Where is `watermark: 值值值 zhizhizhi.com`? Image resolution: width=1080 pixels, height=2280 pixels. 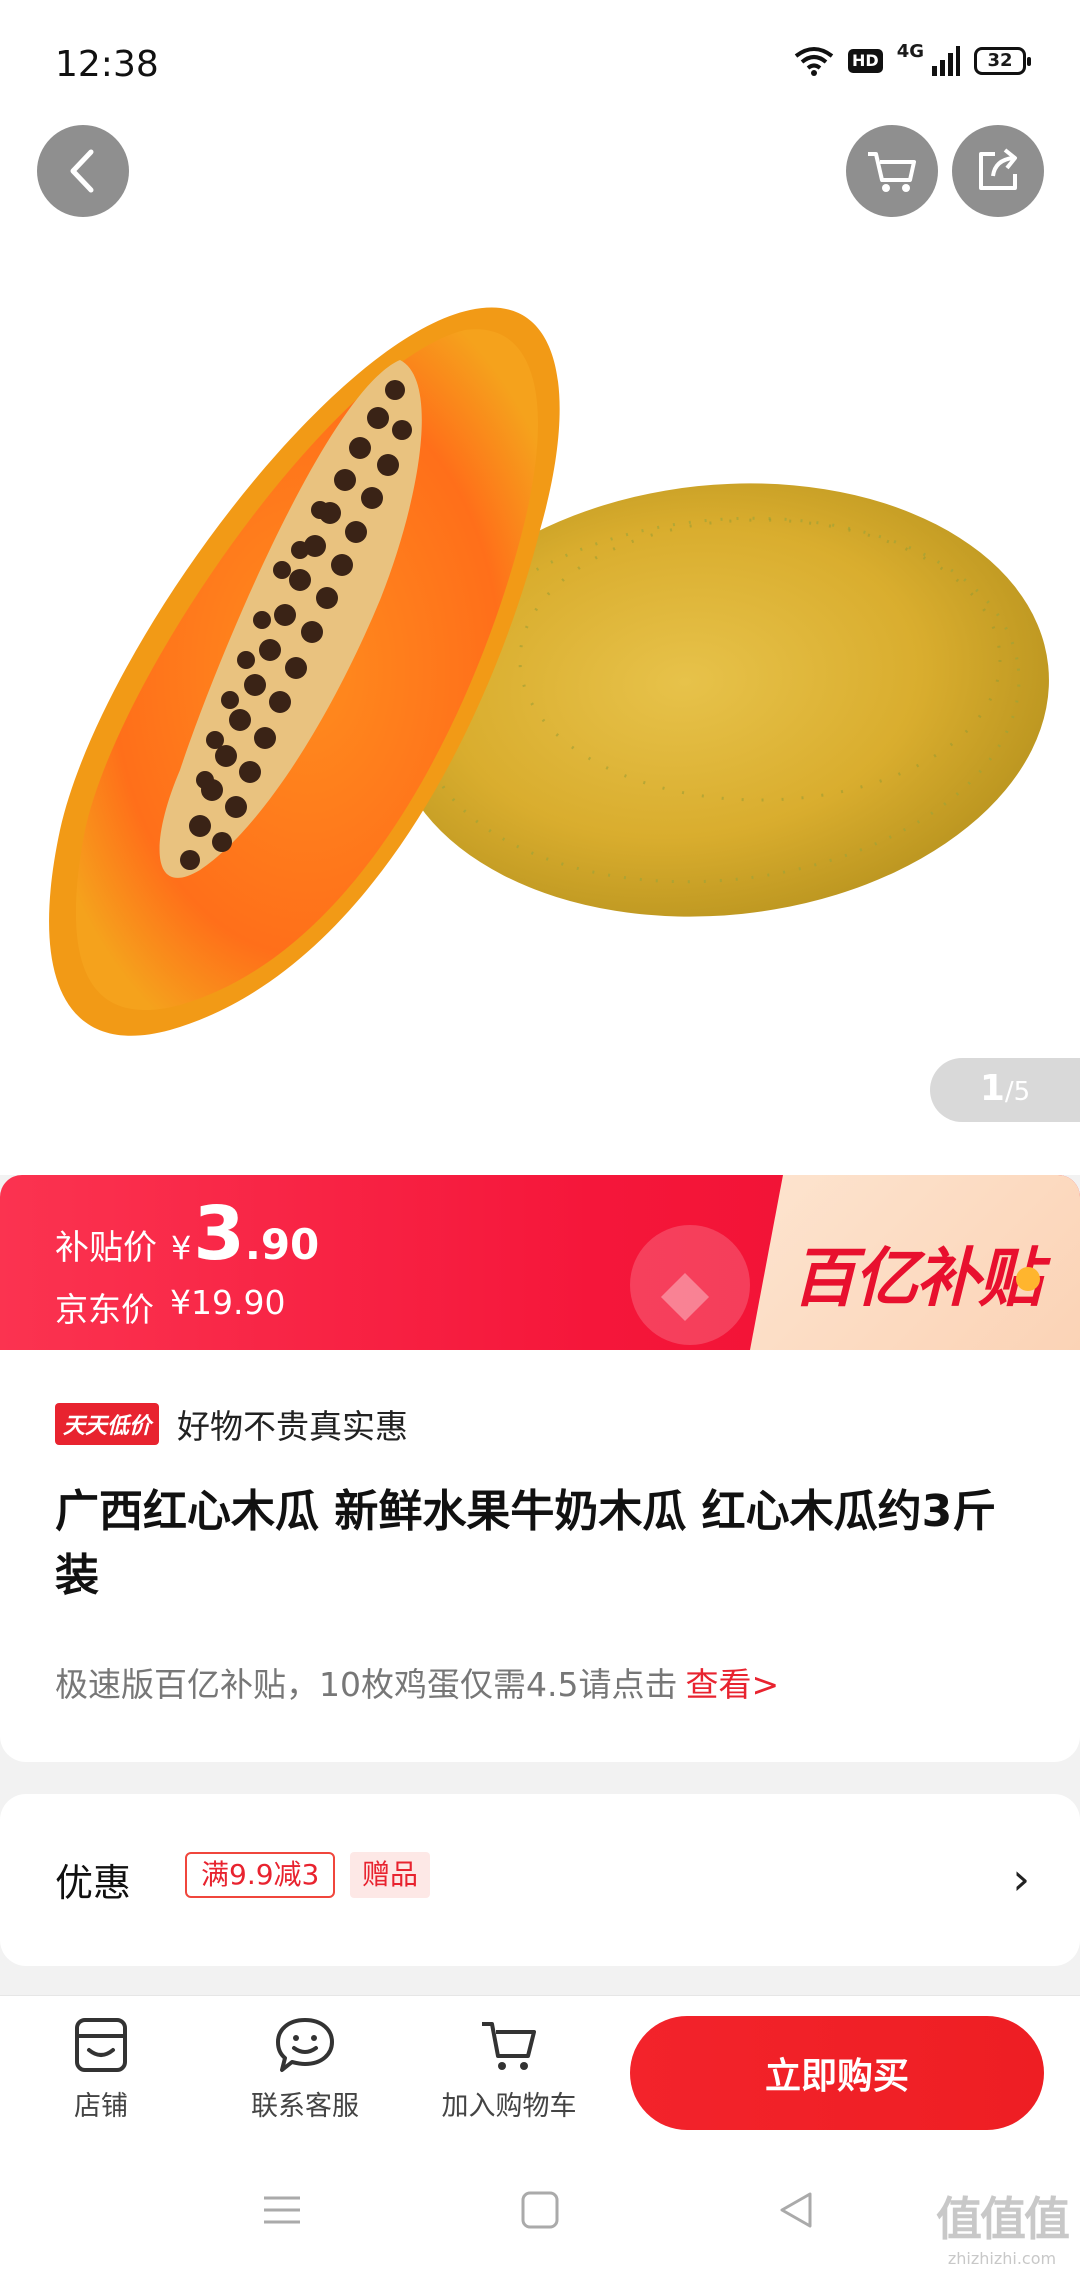
watermark: 值值值 zhizhizhi.com is located at coordinates (1003, 2225).